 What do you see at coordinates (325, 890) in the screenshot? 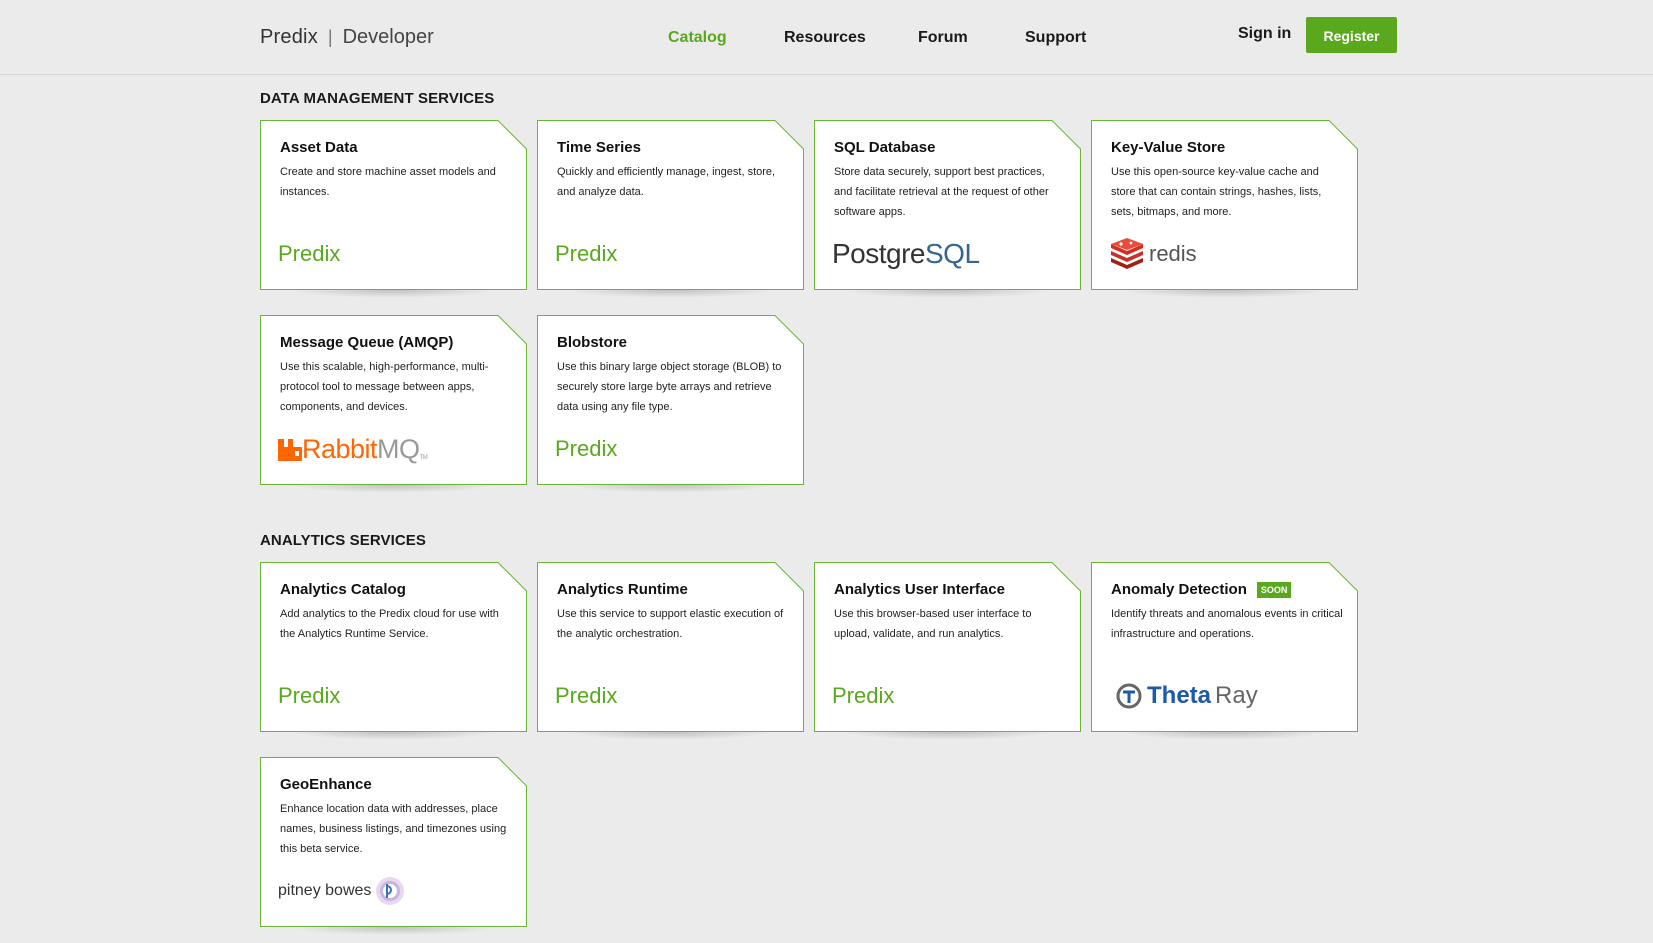
I see `logo-text: pitney bowes` at bounding box center [325, 890].